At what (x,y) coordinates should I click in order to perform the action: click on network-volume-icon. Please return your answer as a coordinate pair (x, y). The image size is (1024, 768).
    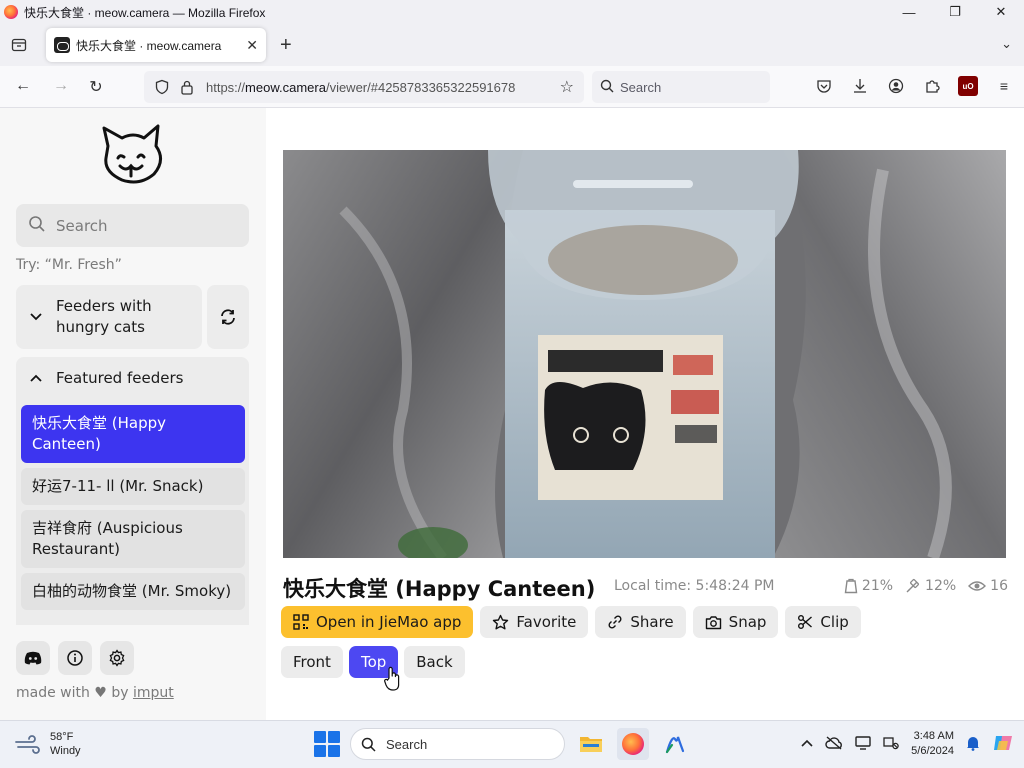
    Looking at the image, I should click on (891, 744).